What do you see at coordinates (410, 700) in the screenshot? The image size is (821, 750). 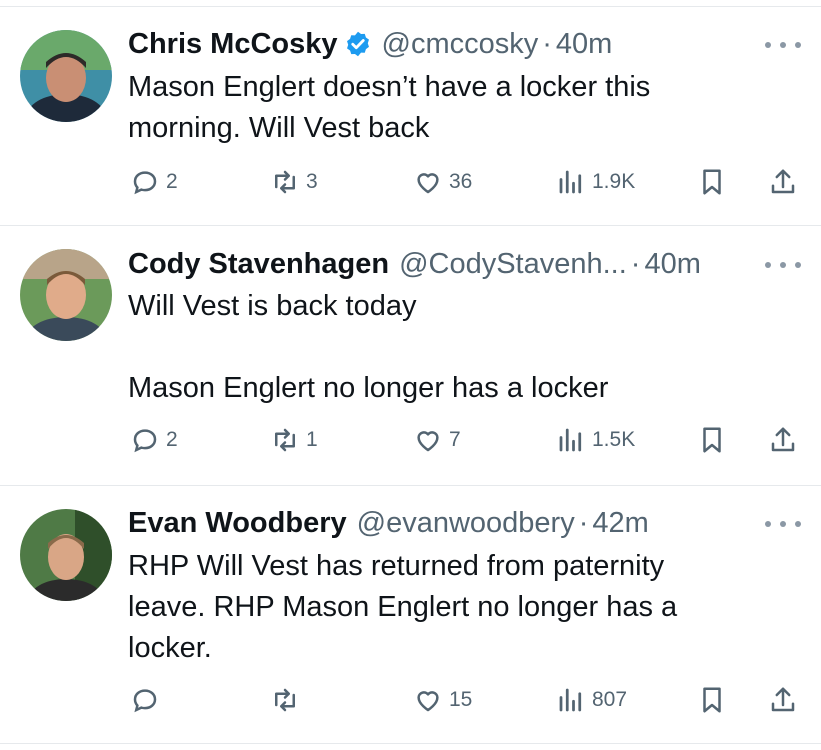 I see `action-bar: 15 807` at bounding box center [410, 700].